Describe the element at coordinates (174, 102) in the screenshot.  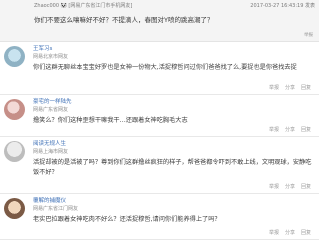
I see `comment-username: 豪宅的一样陆先` at that location.